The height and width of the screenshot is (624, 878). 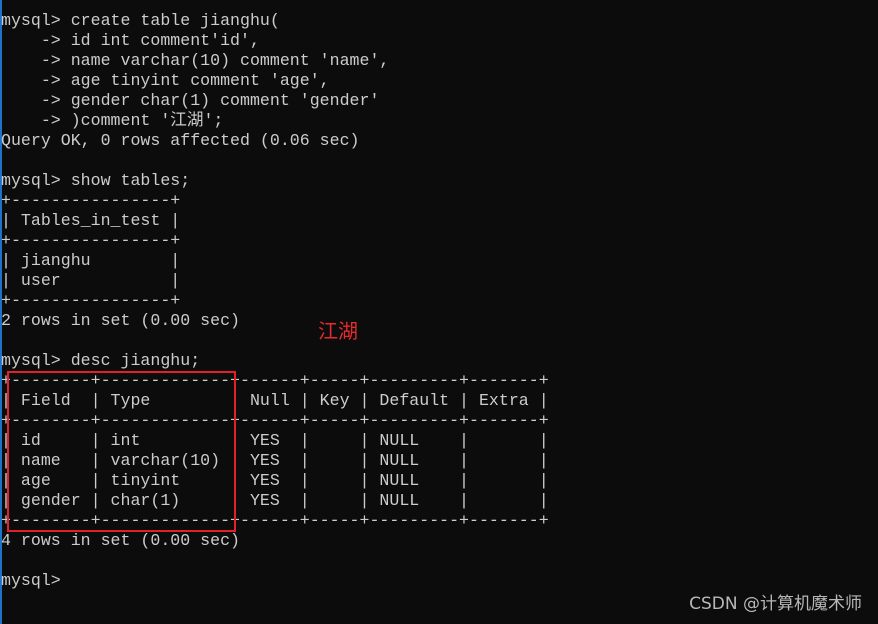 I want to click on highlight-box-field-type, so click(x=121, y=451).